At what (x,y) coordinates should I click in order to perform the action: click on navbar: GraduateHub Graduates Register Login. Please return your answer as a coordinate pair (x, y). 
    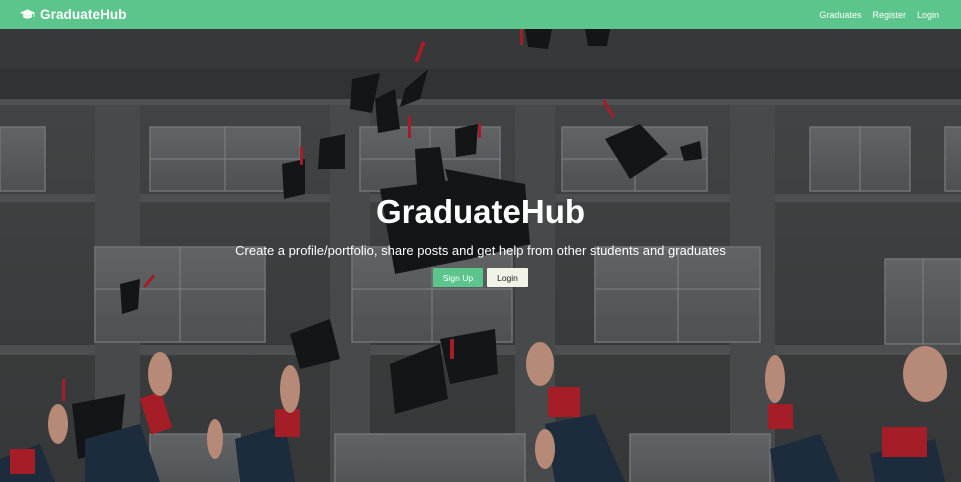
    Looking at the image, I should click on (480, 14).